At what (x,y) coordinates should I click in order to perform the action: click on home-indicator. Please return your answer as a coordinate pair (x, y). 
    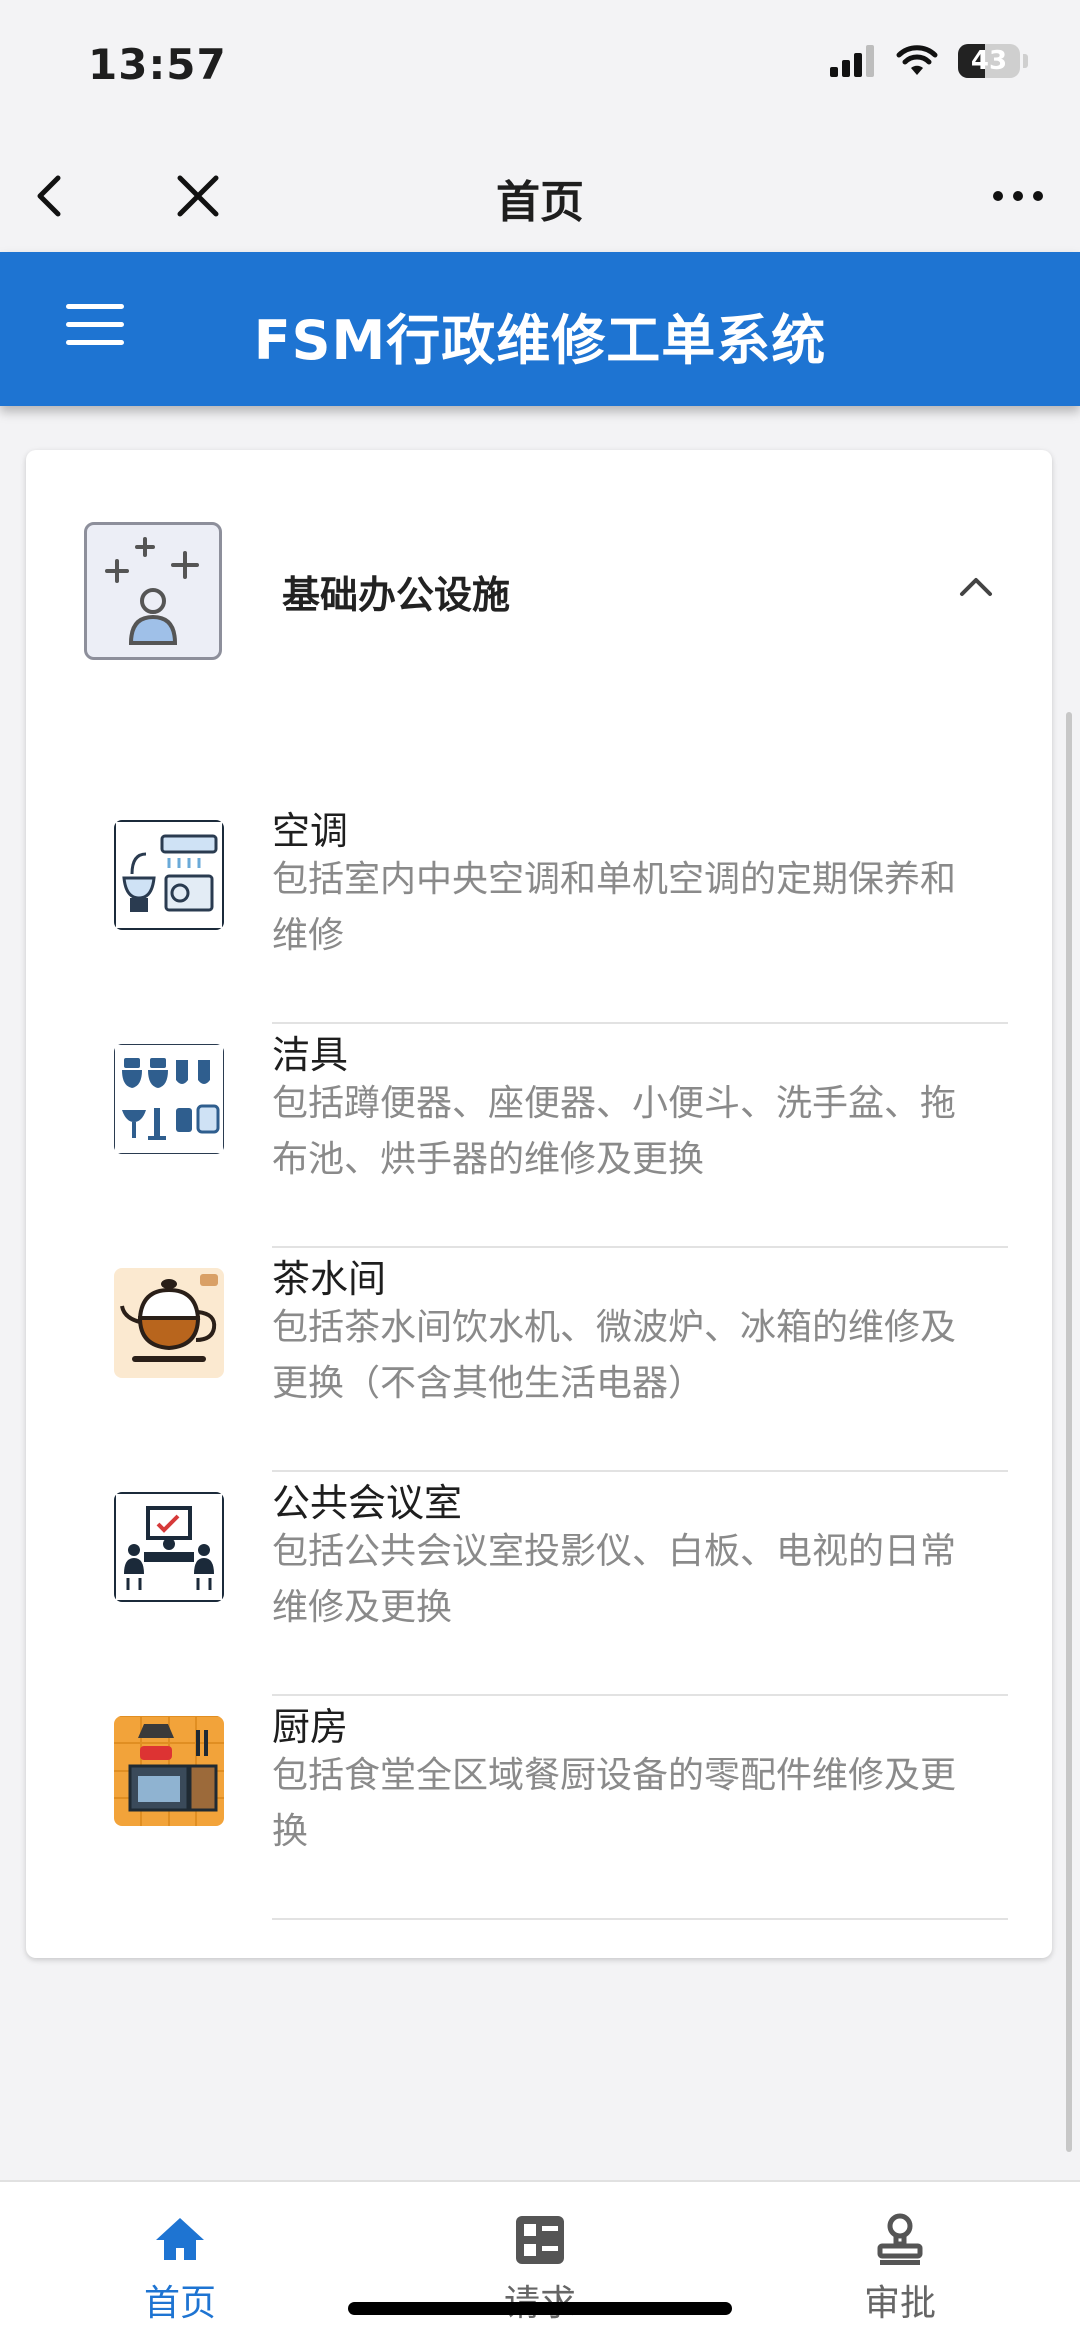
    Looking at the image, I should click on (540, 2308).